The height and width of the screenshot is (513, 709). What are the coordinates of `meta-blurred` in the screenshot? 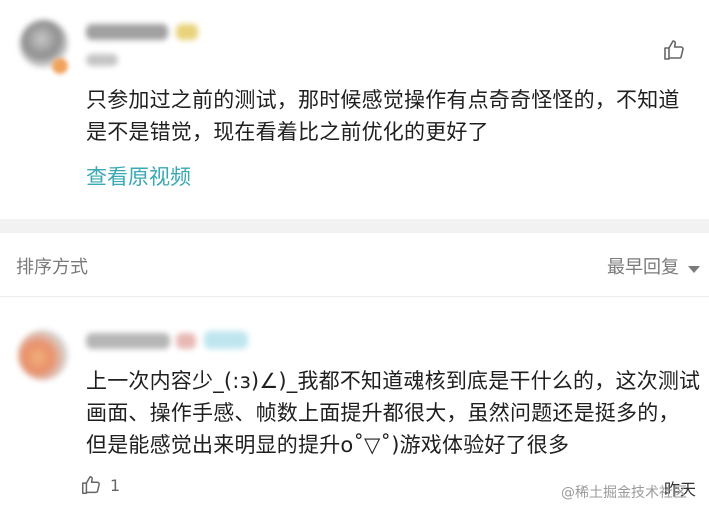 It's located at (102, 60).